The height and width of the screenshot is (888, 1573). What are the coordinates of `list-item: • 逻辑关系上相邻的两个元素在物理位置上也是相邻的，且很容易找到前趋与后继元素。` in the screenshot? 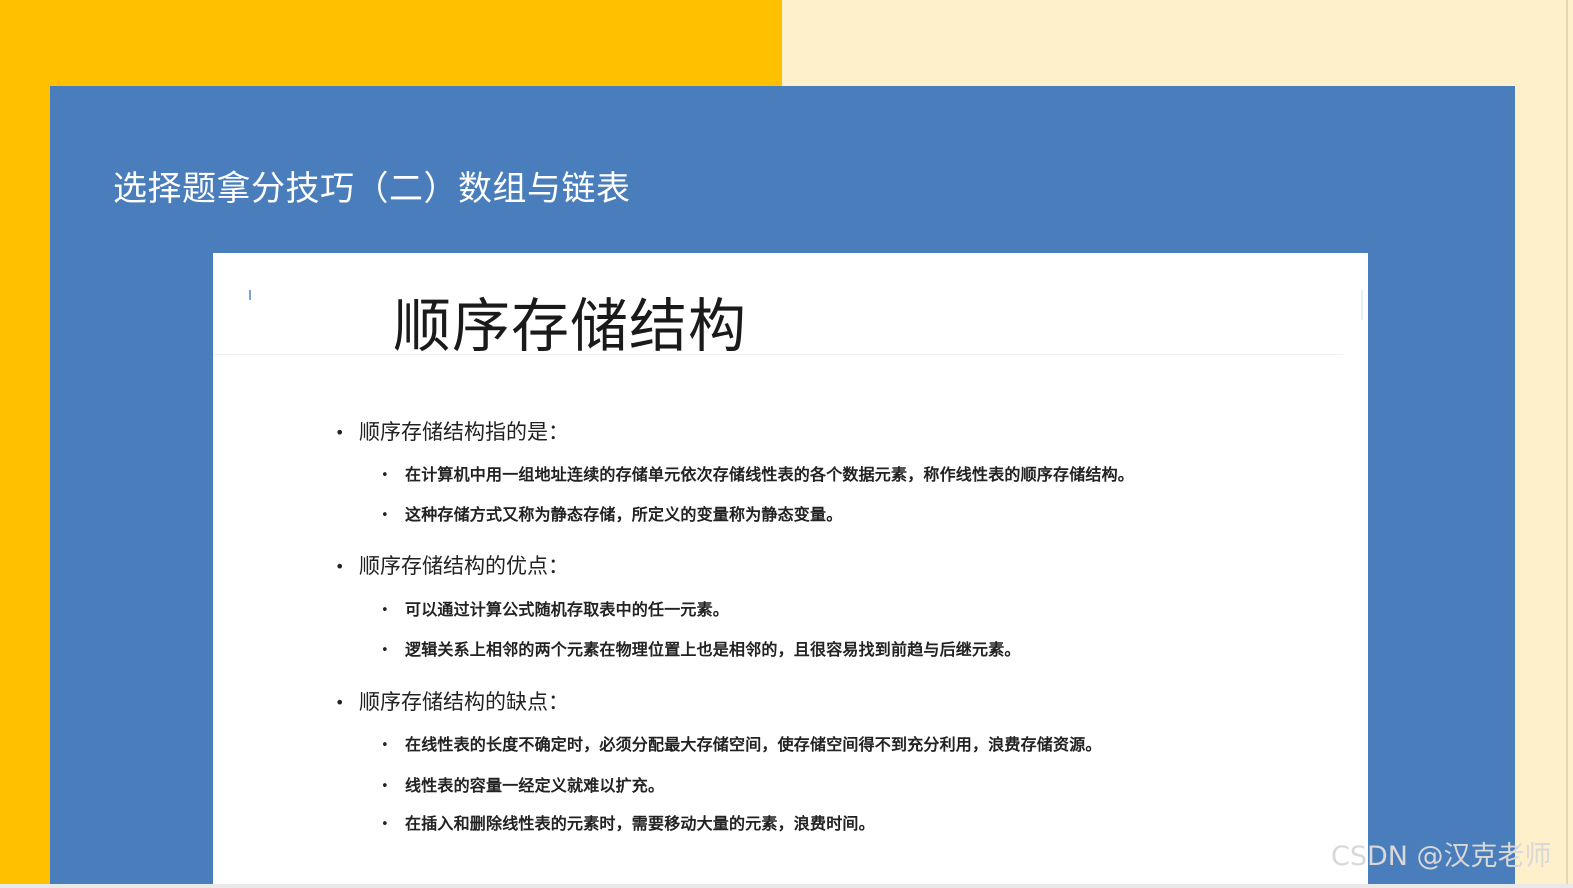 It's located at (701, 650).